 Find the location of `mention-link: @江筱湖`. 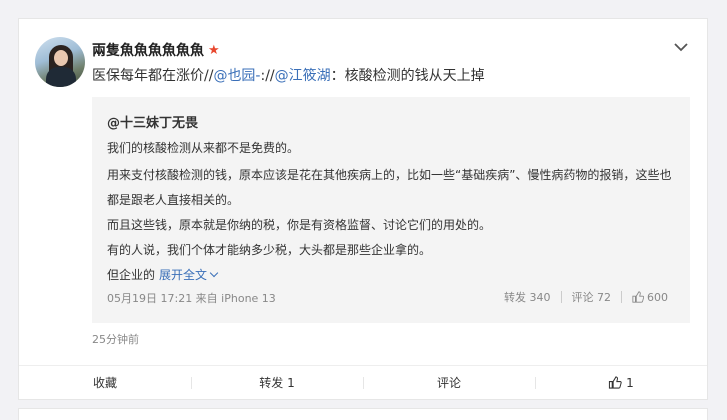

mention-link: @江筱湖 is located at coordinates (303, 76).